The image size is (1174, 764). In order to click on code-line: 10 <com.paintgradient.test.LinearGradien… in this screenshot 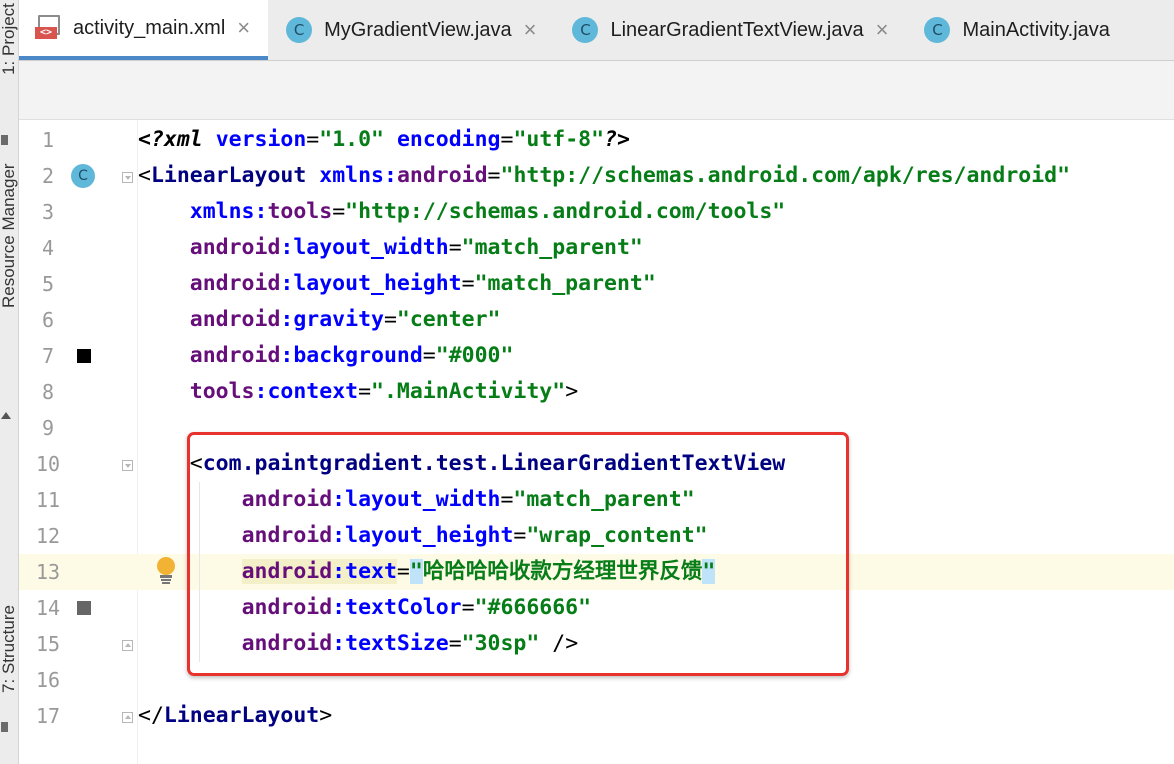, I will do `click(596, 464)`.